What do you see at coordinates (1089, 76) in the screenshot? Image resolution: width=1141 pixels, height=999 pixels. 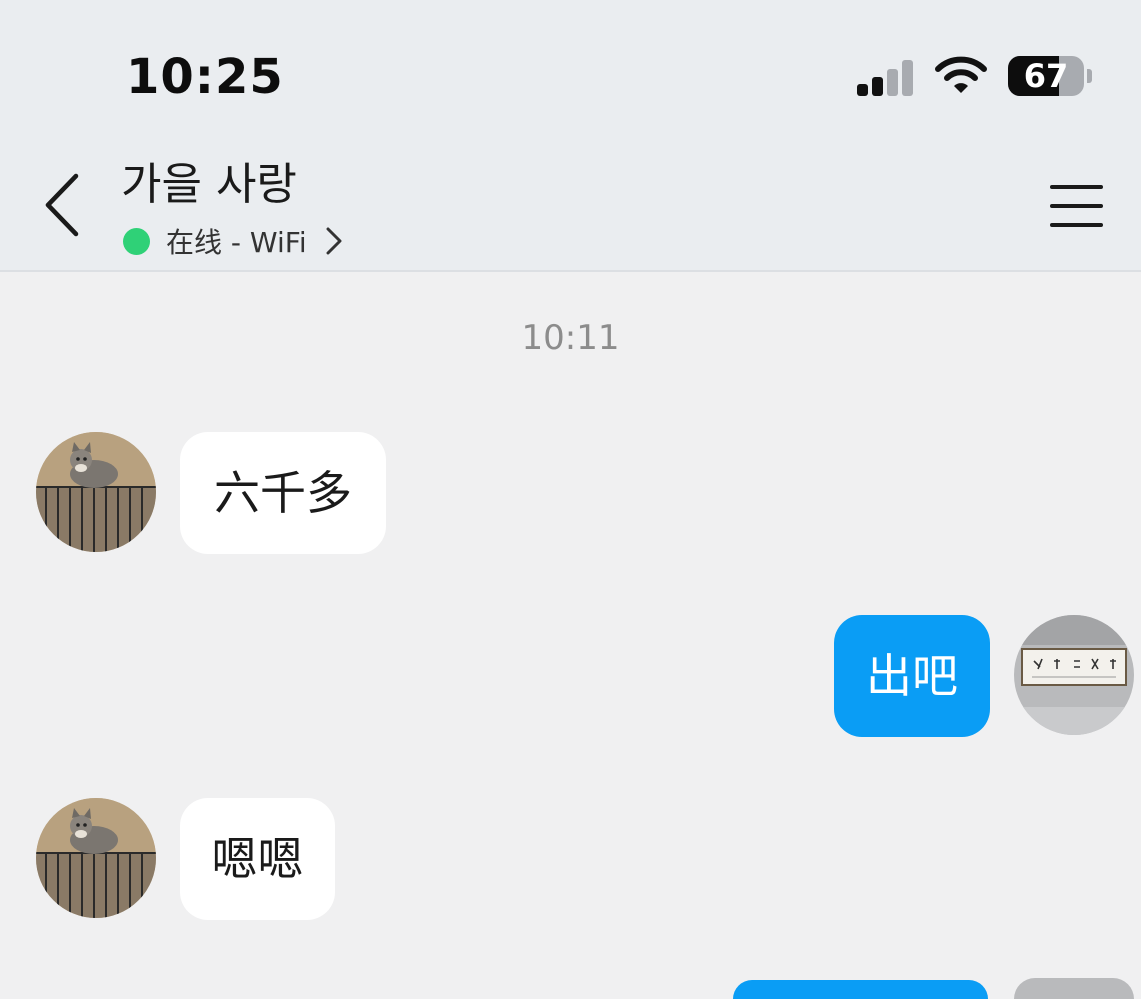 I see `battery-cap` at bounding box center [1089, 76].